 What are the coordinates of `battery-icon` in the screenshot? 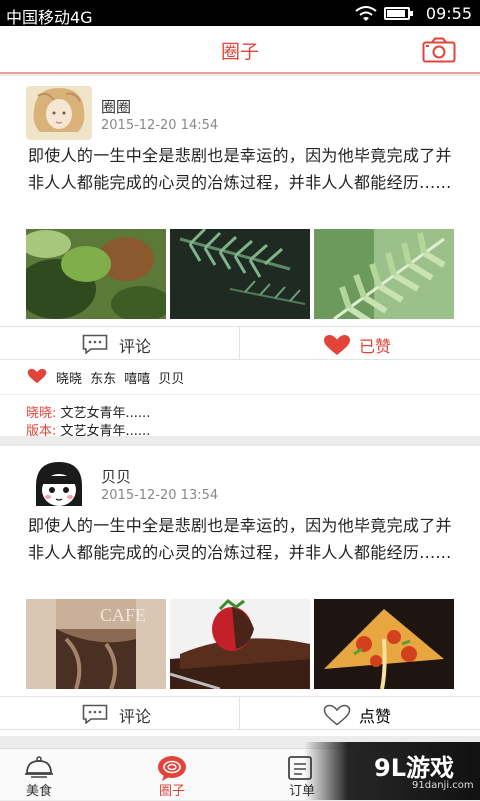 It's located at (398, 13).